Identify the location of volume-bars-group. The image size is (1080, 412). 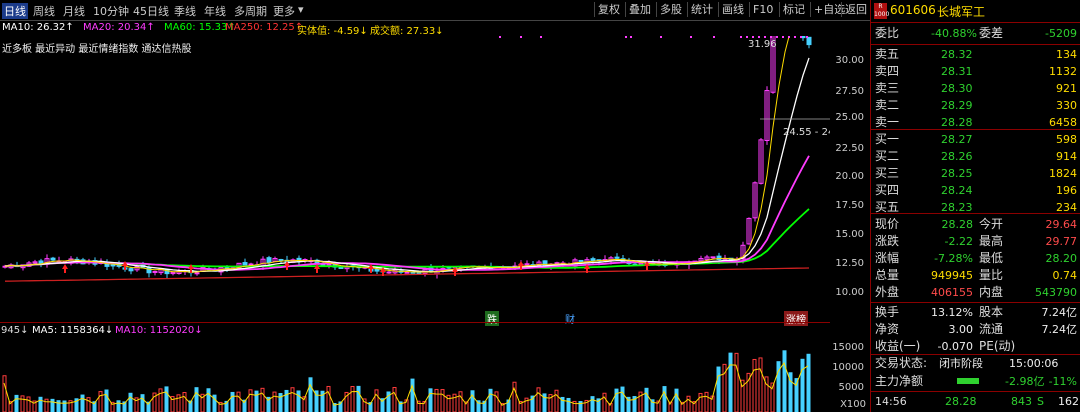
(406, 381).